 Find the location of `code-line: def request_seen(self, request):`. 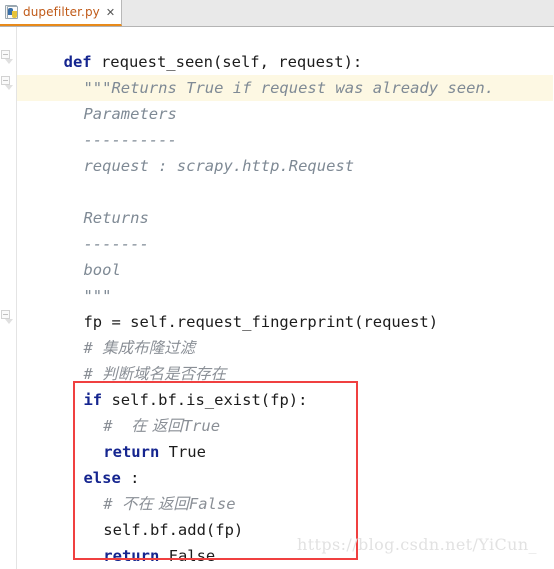

code-line: def request_seen(self, request): is located at coordinates (213, 62).